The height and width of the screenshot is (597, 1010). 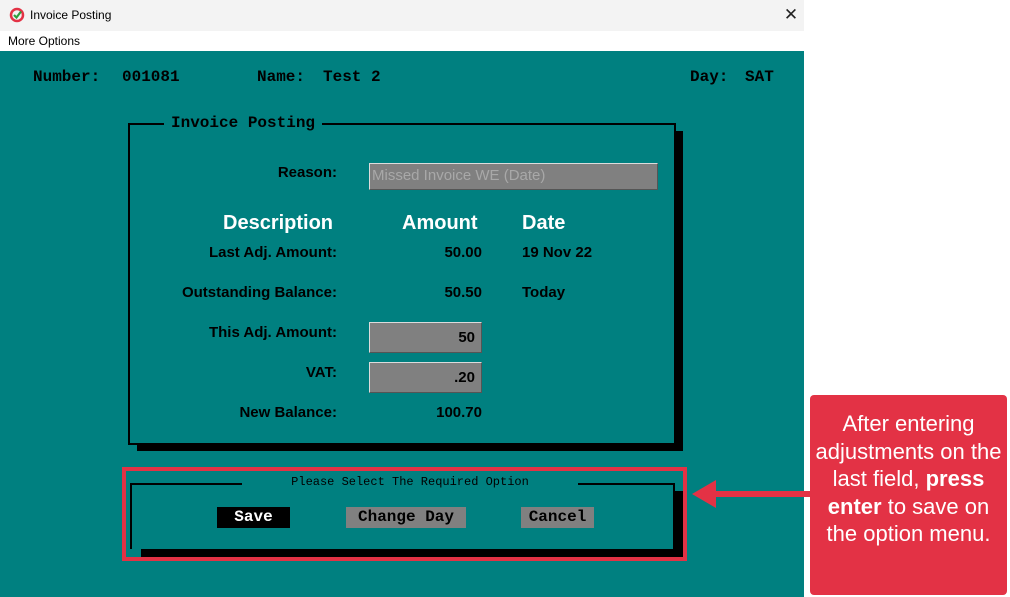 What do you see at coordinates (463, 292) in the screenshot?
I see `outstanding-balance-amount: 50.50` at bounding box center [463, 292].